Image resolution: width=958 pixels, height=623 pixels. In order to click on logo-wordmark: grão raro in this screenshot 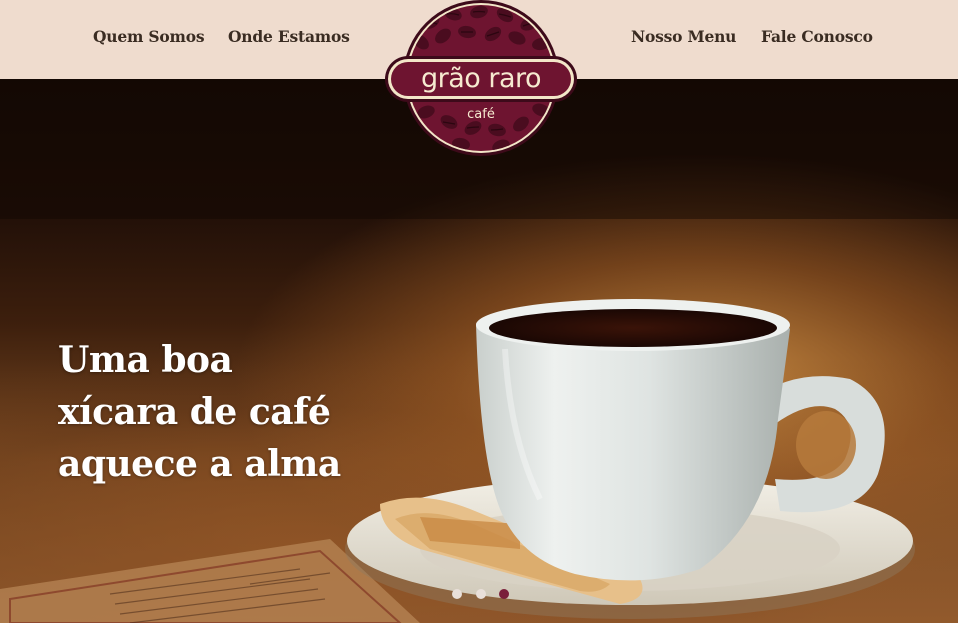, I will do `click(481, 78)`.